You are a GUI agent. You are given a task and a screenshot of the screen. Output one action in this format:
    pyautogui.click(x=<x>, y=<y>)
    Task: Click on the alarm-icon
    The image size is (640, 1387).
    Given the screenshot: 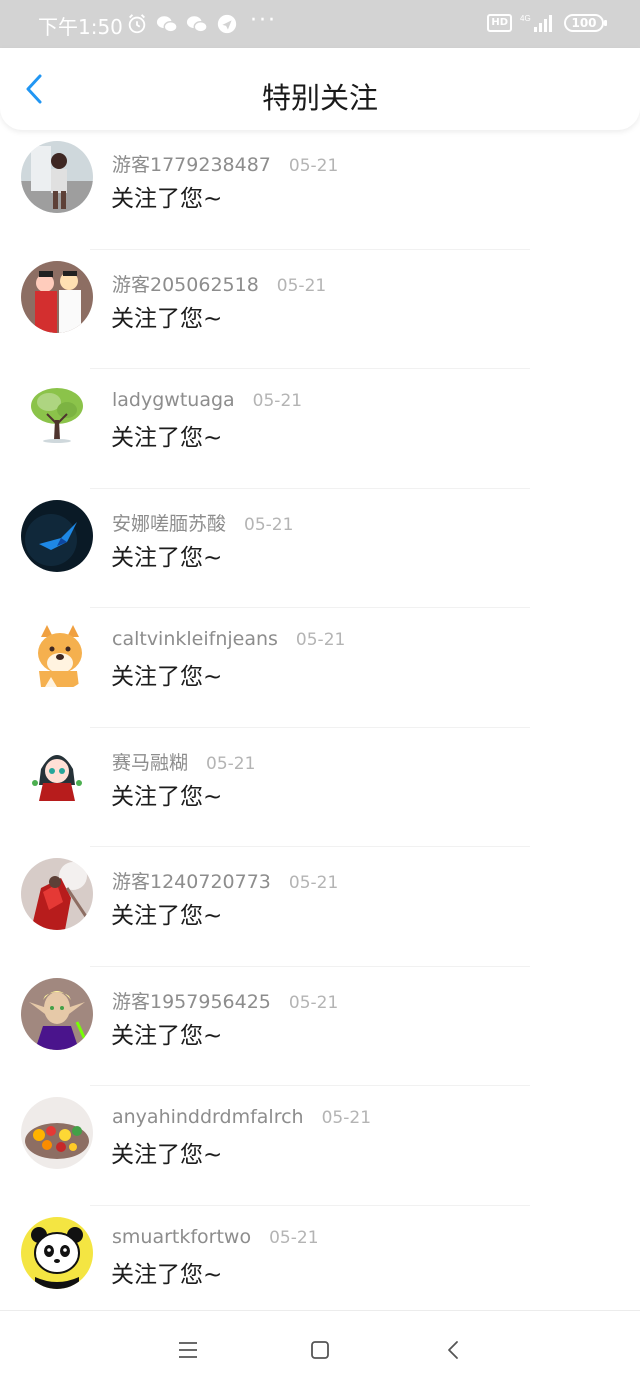 What is the action you would take?
    pyautogui.click(x=137, y=24)
    